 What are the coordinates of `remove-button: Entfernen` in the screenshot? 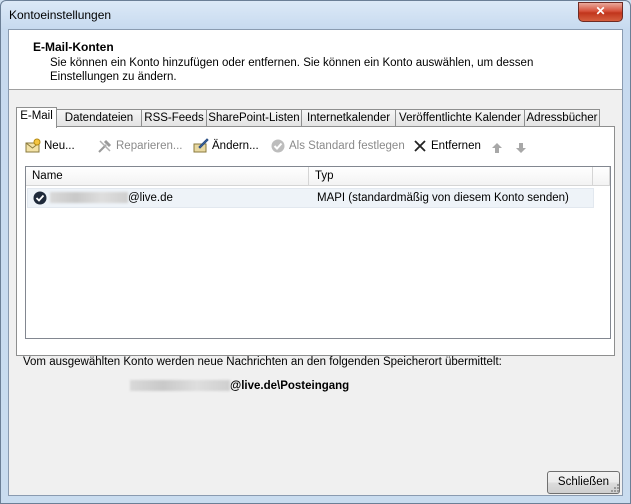 It's located at (446, 146).